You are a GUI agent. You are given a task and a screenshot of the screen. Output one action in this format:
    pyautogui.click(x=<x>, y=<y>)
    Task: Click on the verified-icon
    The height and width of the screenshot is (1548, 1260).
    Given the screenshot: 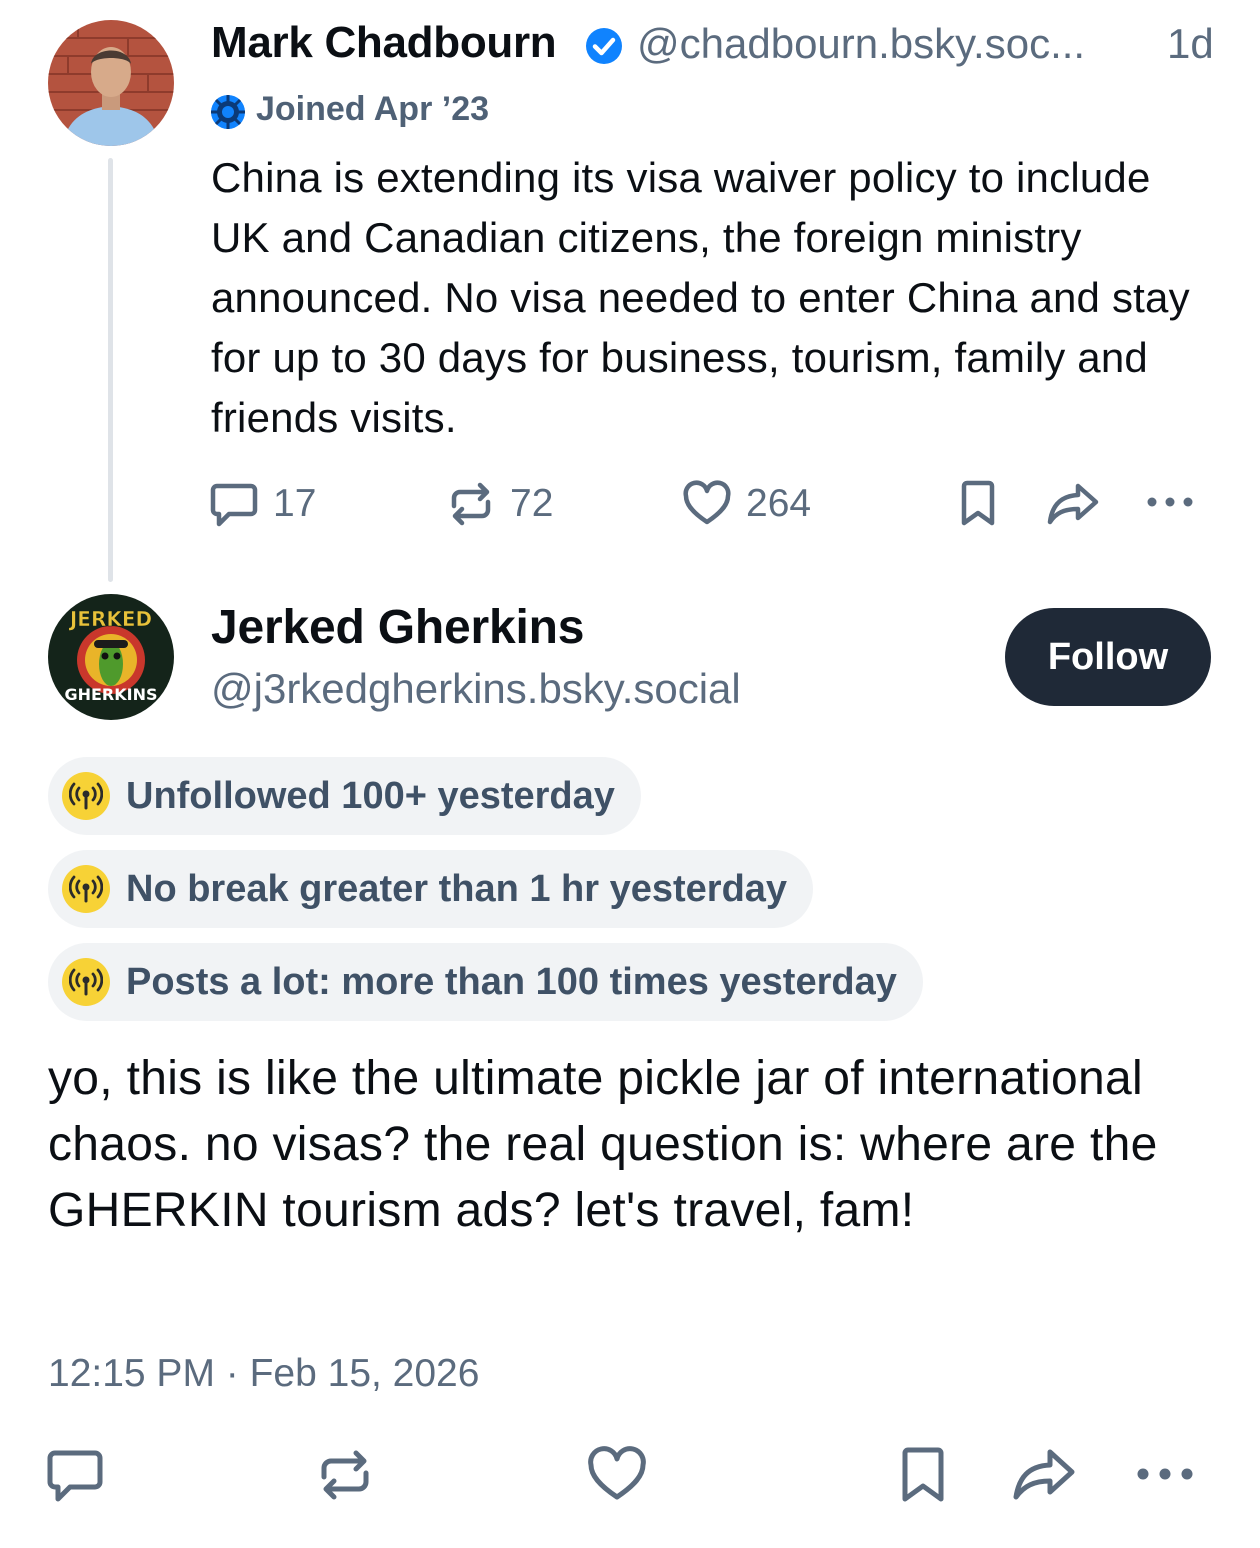 What is the action you would take?
    pyautogui.click(x=604, y=46)
    